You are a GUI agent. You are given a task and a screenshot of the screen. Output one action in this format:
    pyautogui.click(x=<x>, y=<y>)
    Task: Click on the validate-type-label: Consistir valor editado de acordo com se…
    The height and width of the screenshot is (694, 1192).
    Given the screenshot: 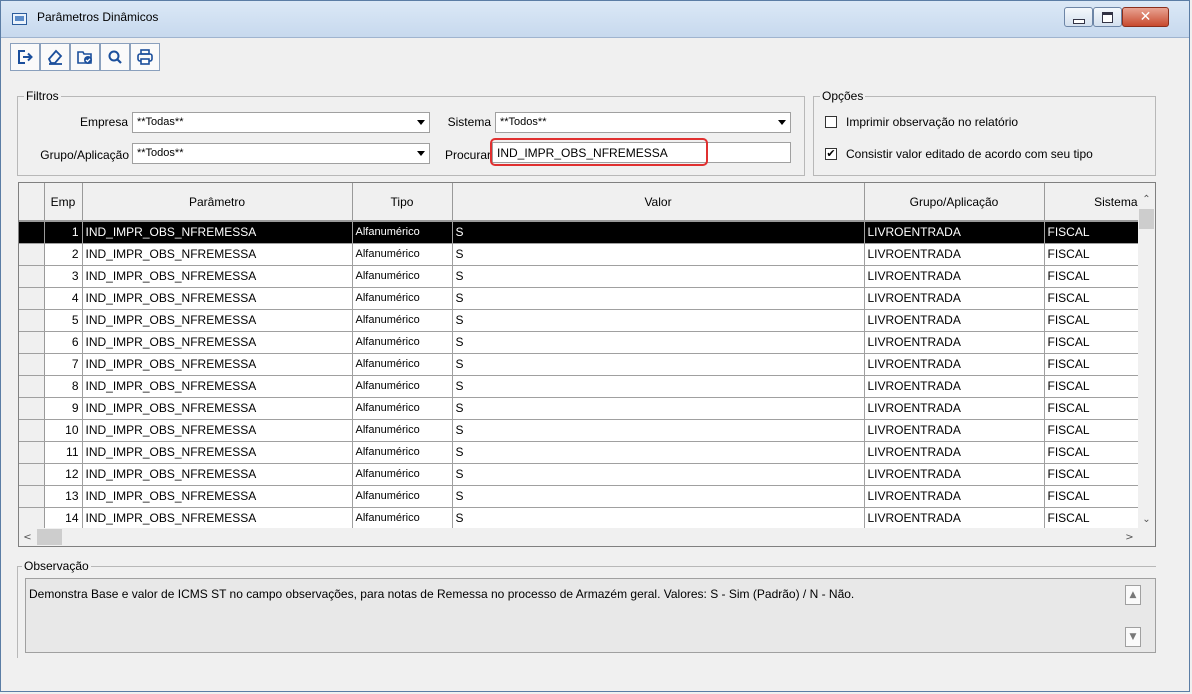 What is the action you would take?
    pyautogui.click(x=969, y=154)
    